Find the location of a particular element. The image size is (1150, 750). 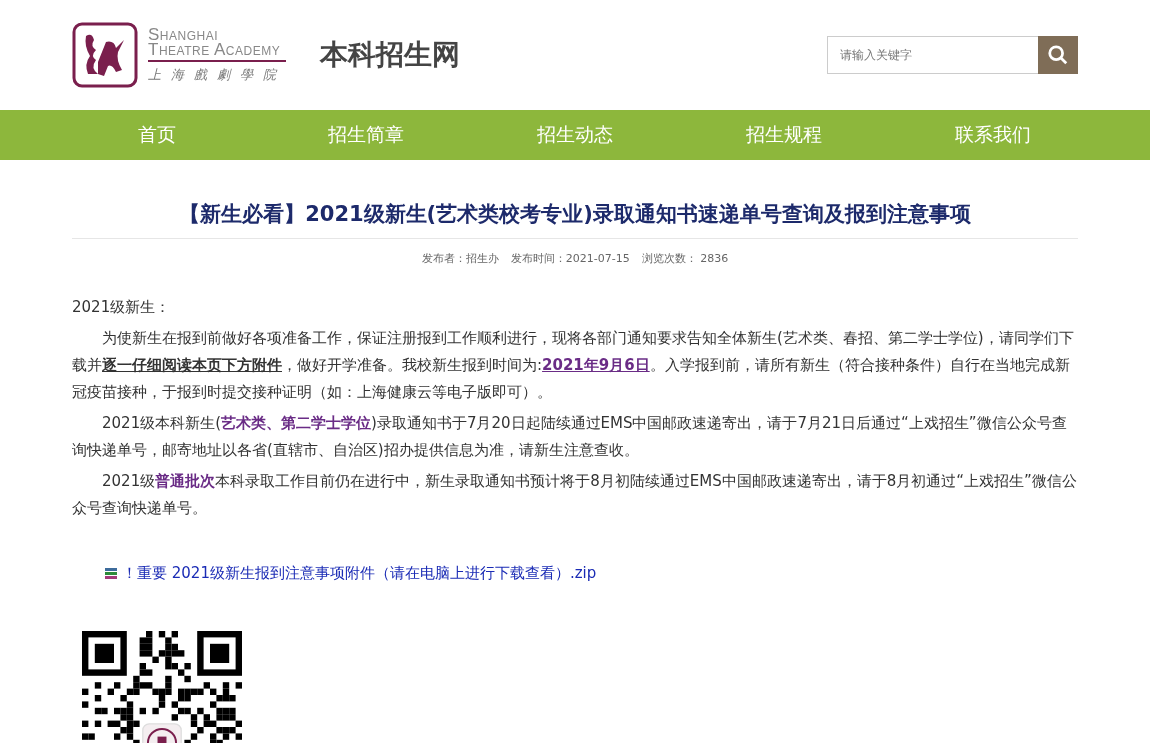

greeting-text: 2021级新生： is located at coordinates (122, 307).